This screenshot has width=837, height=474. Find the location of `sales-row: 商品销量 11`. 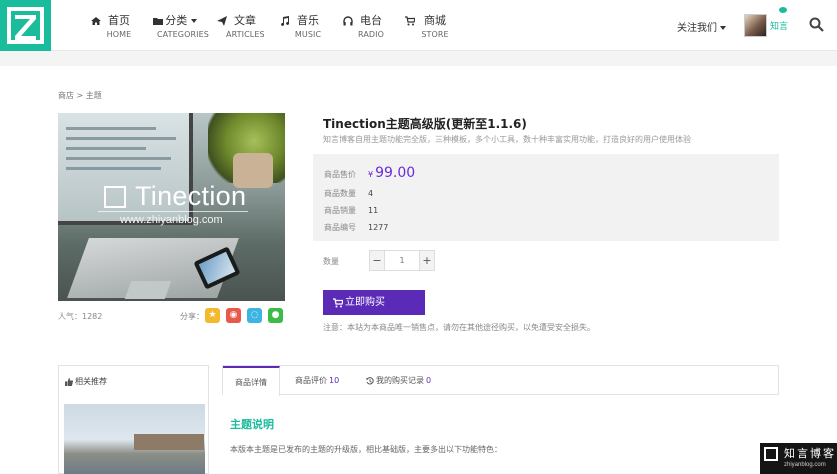

sales-row: 商品销量 11 is located at coordinates (351, 210).